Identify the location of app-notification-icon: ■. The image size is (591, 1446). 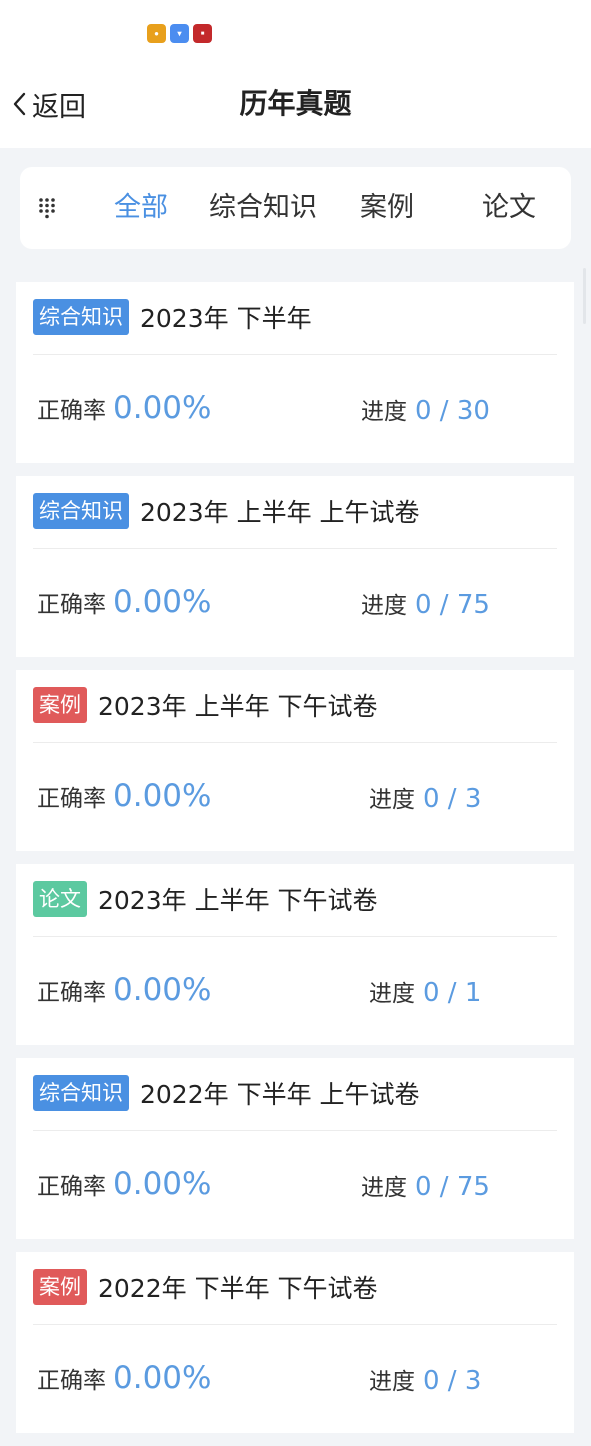
(202, 33).